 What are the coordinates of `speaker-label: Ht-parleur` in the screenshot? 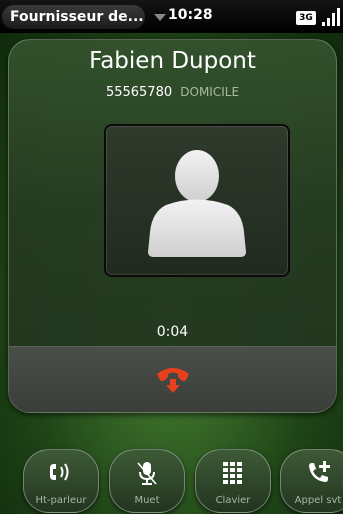 It's located at (61, 500).